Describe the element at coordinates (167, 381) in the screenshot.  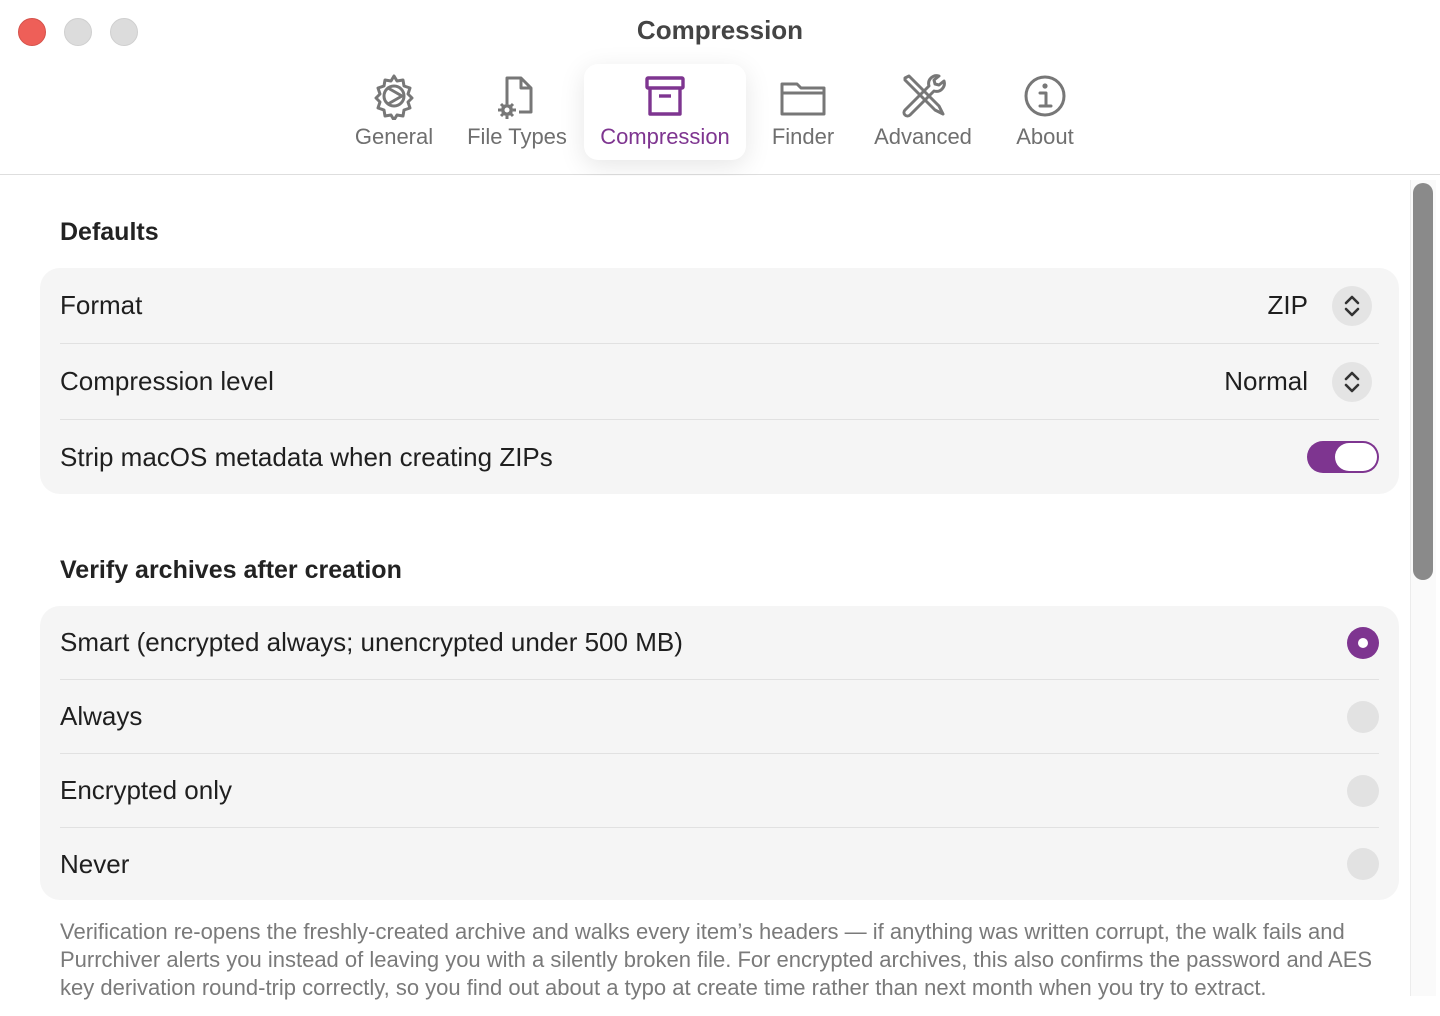
I see `compression-level-label: Compression level` at that location.